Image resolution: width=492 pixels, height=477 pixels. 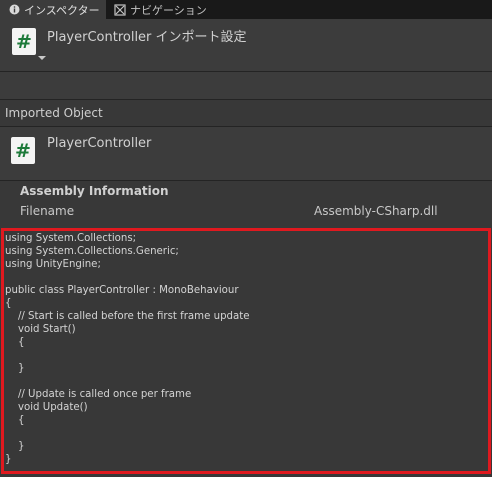 I want to click on imported-object-panel: # PlayerController, so click(x=246, y=153).